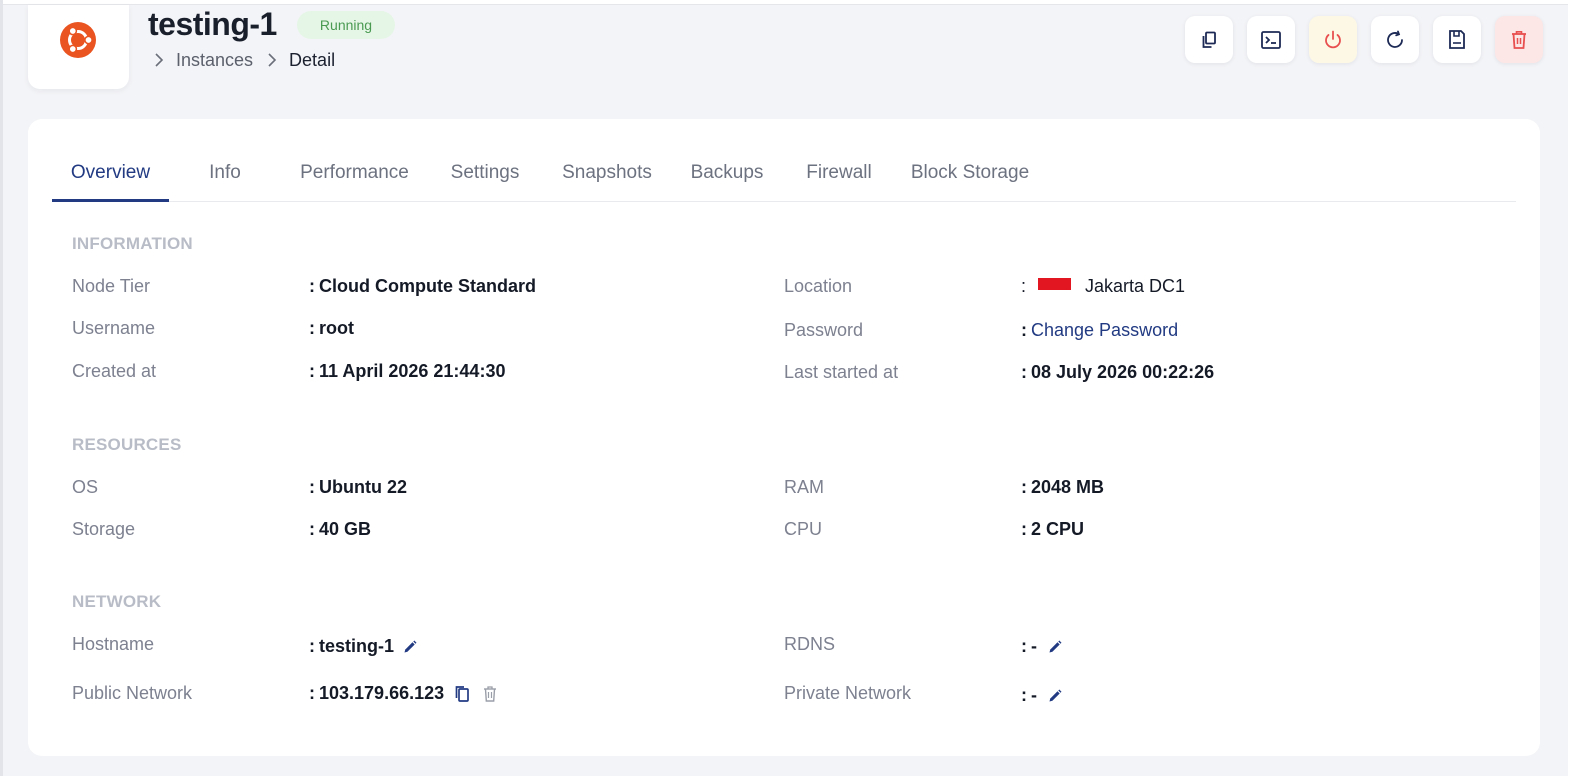  I want to click on label-ram: RAM, so click(804, 487).